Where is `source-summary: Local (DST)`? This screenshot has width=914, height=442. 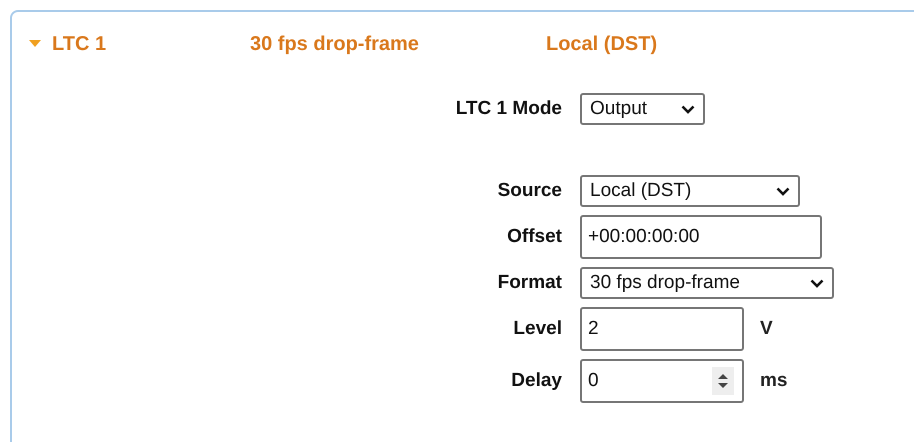
source-summary: Local (DST) is located at coordinates (602, 44).